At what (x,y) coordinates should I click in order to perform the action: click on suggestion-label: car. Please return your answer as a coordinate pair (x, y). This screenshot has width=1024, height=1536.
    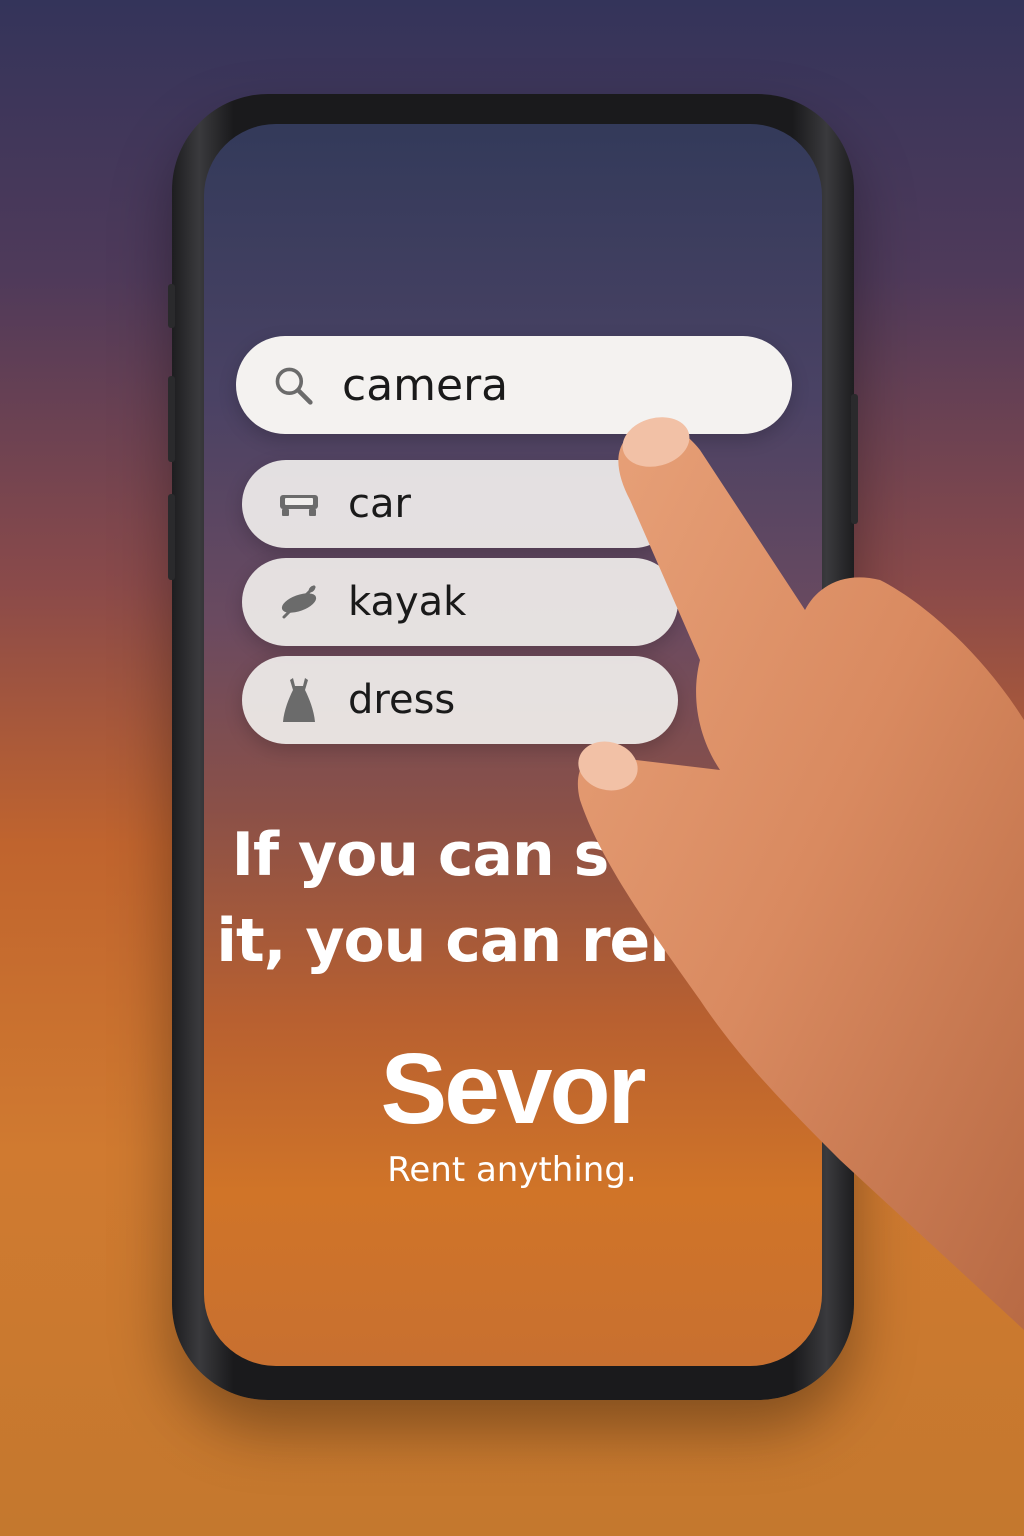
    Looking at the image, I should click on (379, 504).